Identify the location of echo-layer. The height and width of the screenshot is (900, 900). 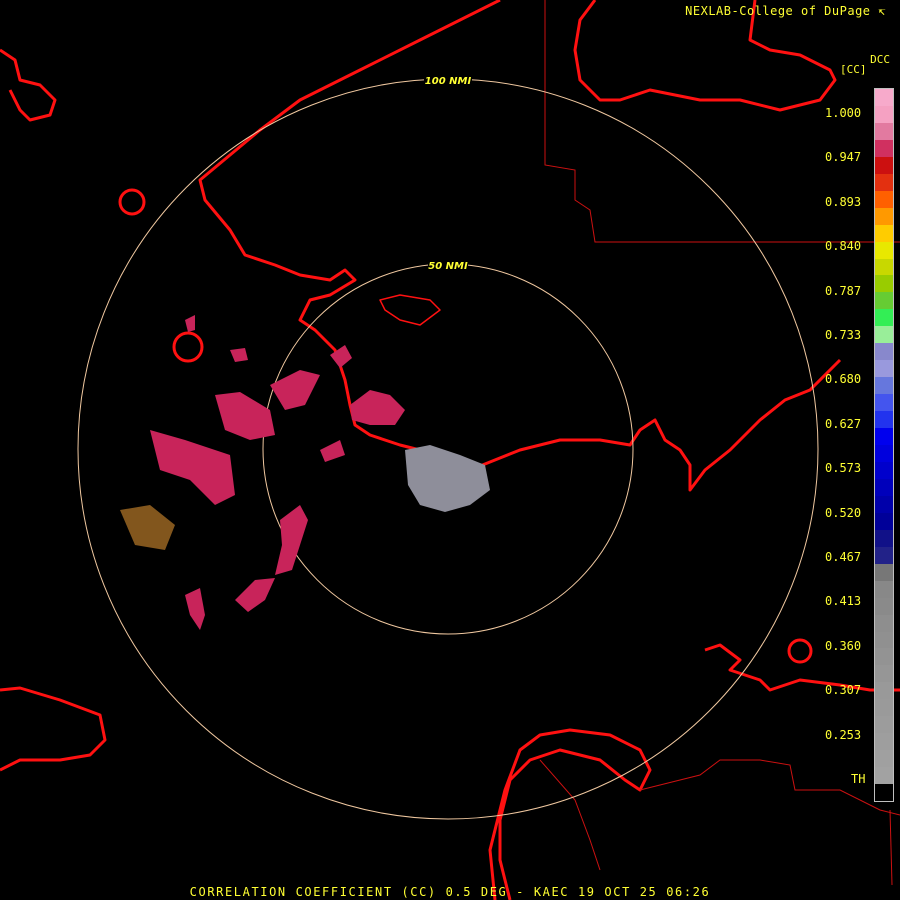
(305, 472).